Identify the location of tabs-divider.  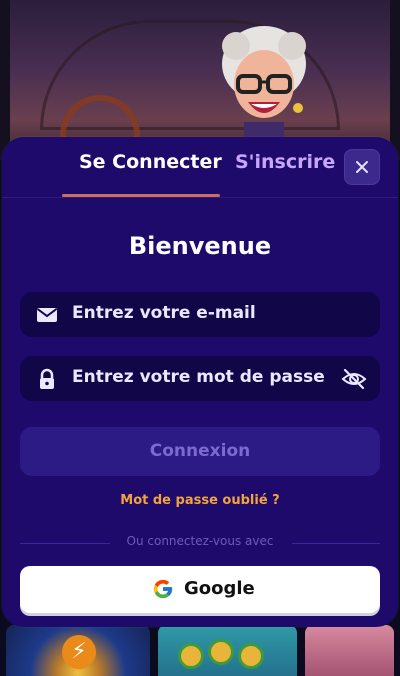
(200, 197).